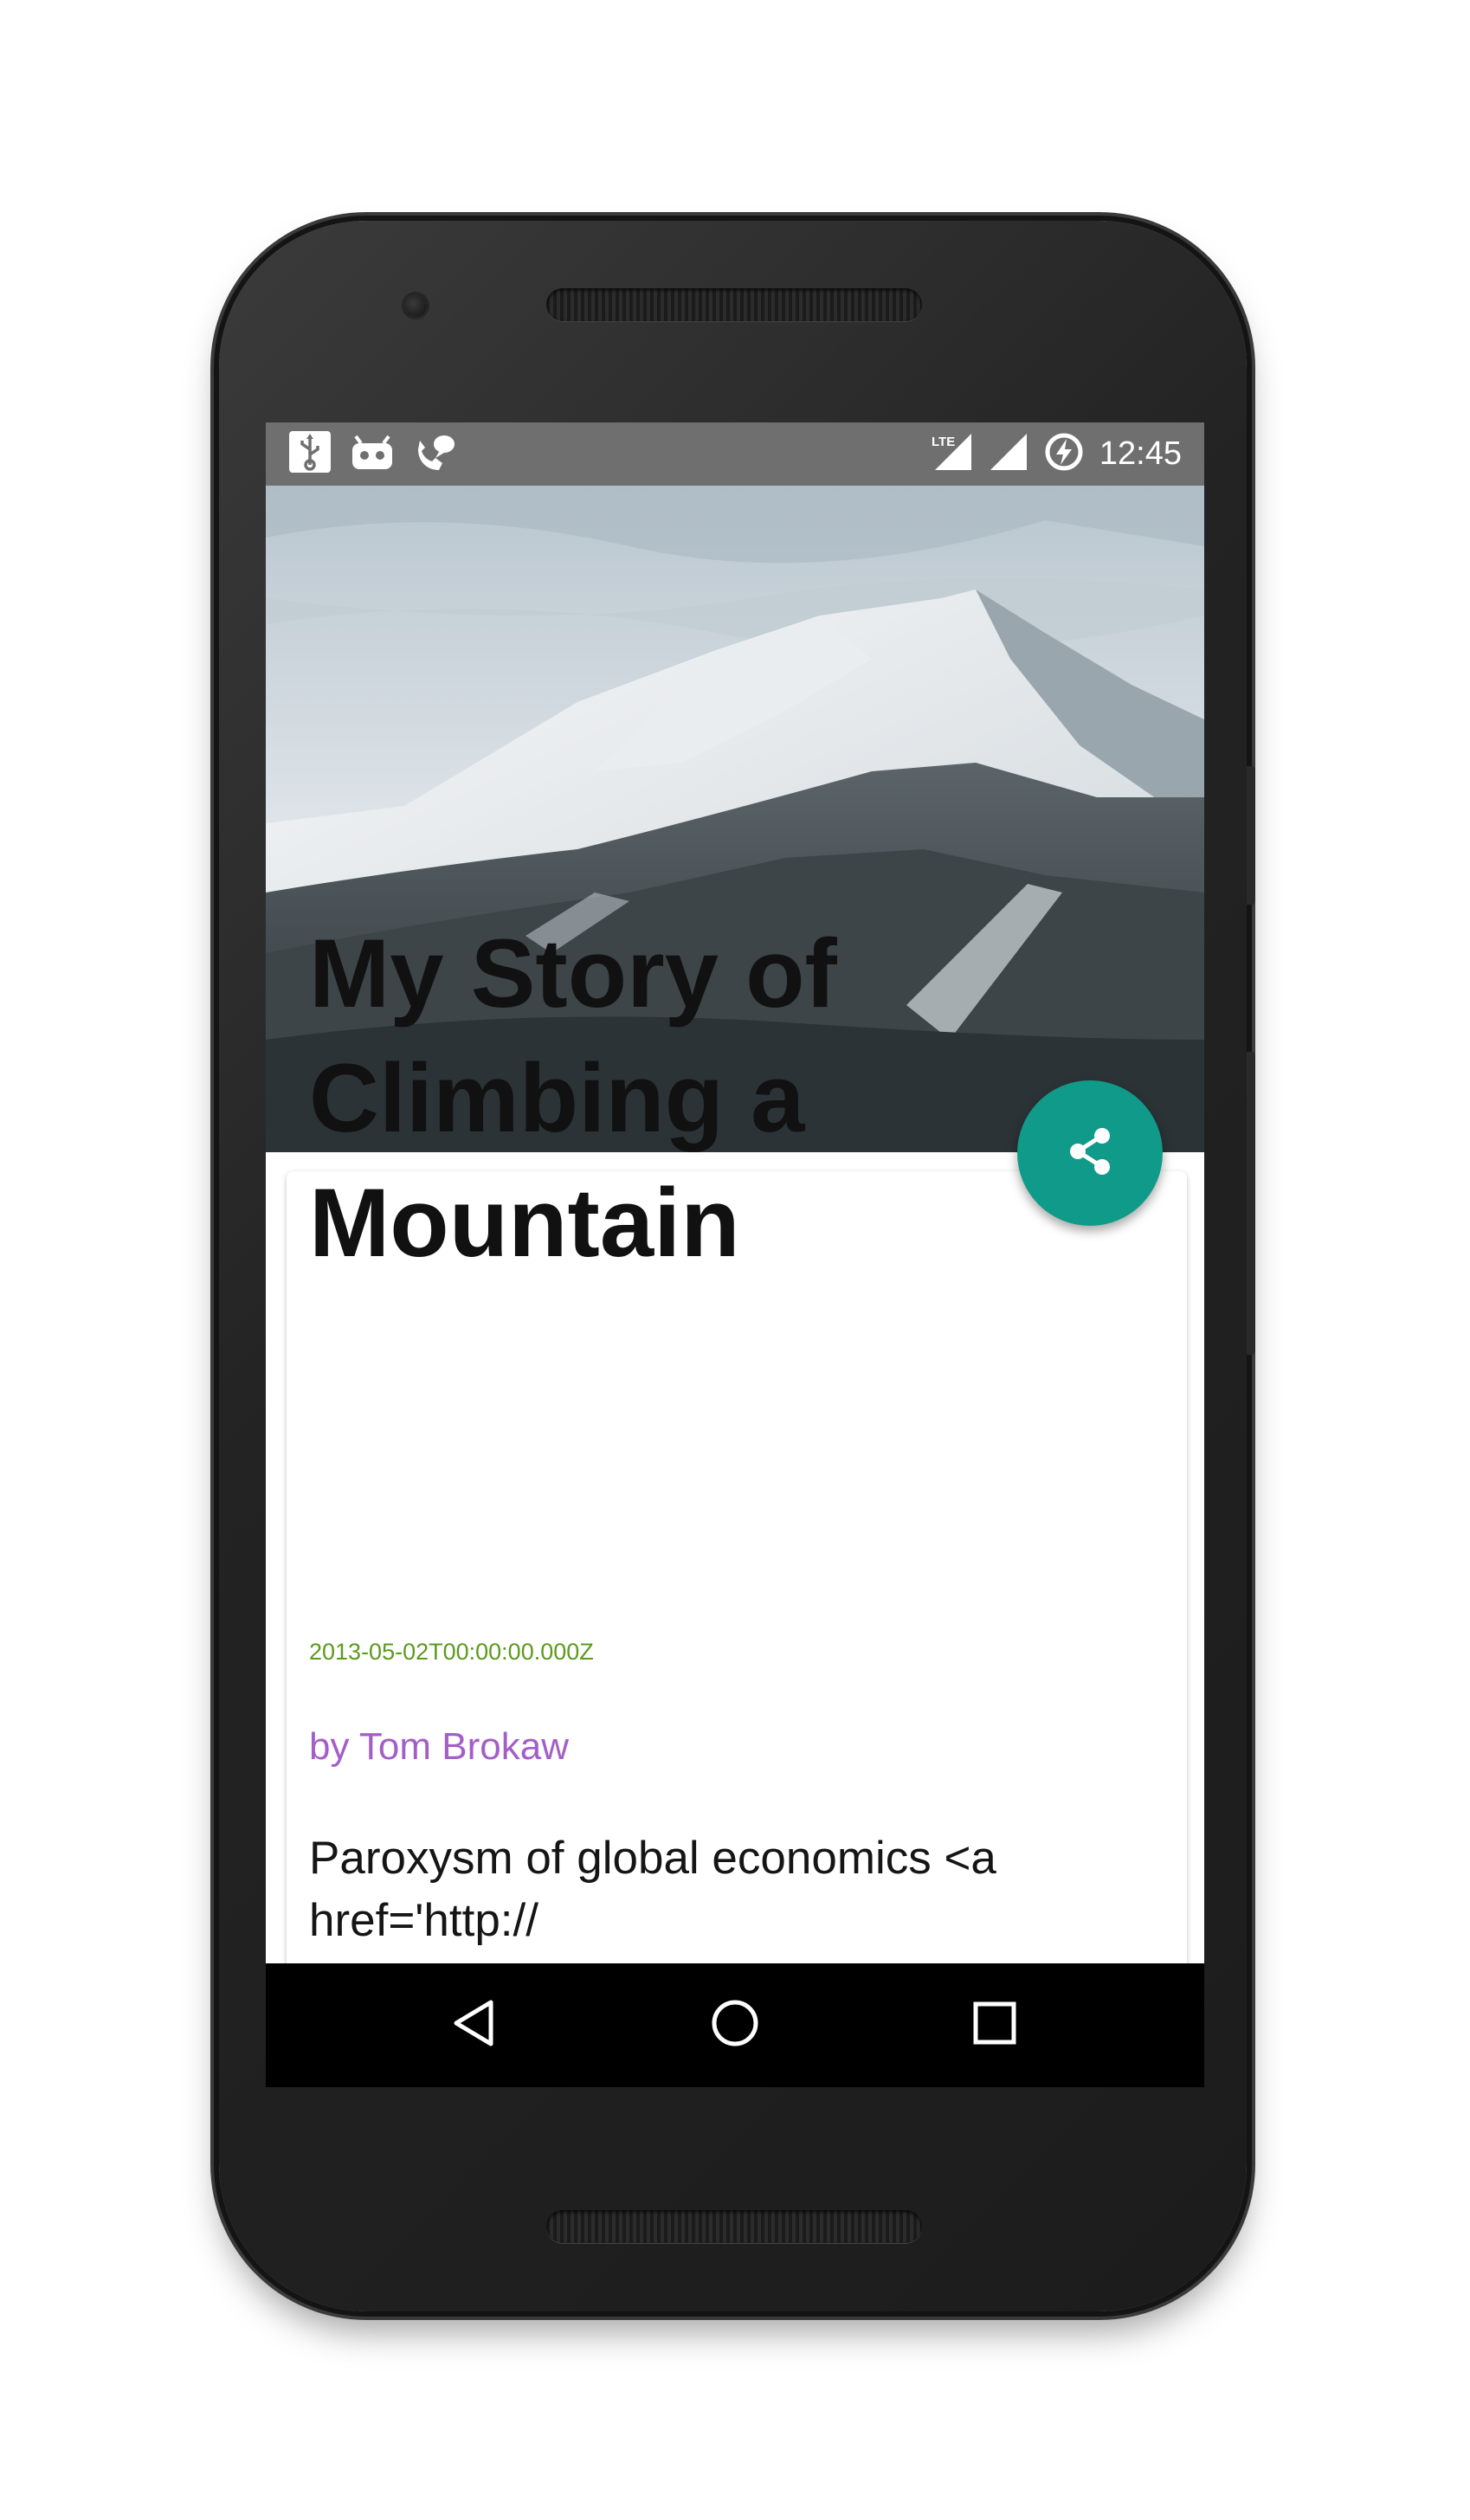 The height and width of the screenshot is (2520, 1470). I want to click on recents-icon, so click(995, 2025).